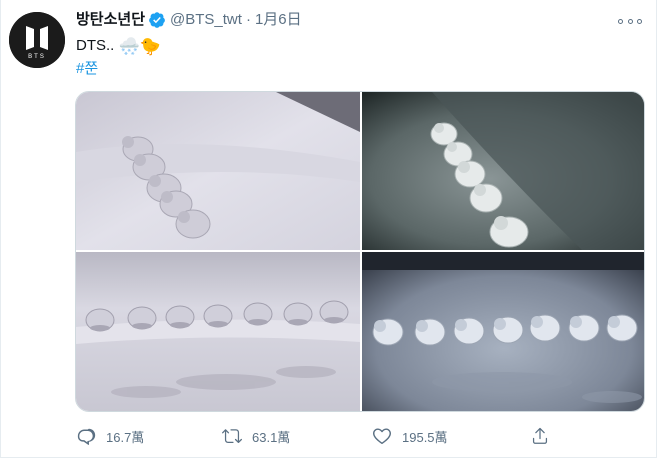 The width and height of the screenshot is (657, 458). Describe the element at coordinates (110, 20) in the screenshot. I see `display-name: 방탄소년단` at that location.